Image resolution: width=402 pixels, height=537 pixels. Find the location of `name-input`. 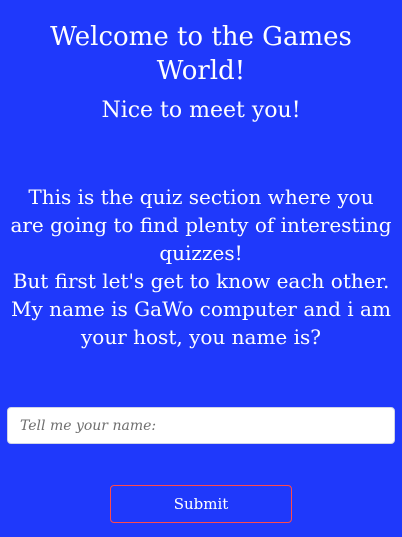

name-input is located at coordinates (201, 425).